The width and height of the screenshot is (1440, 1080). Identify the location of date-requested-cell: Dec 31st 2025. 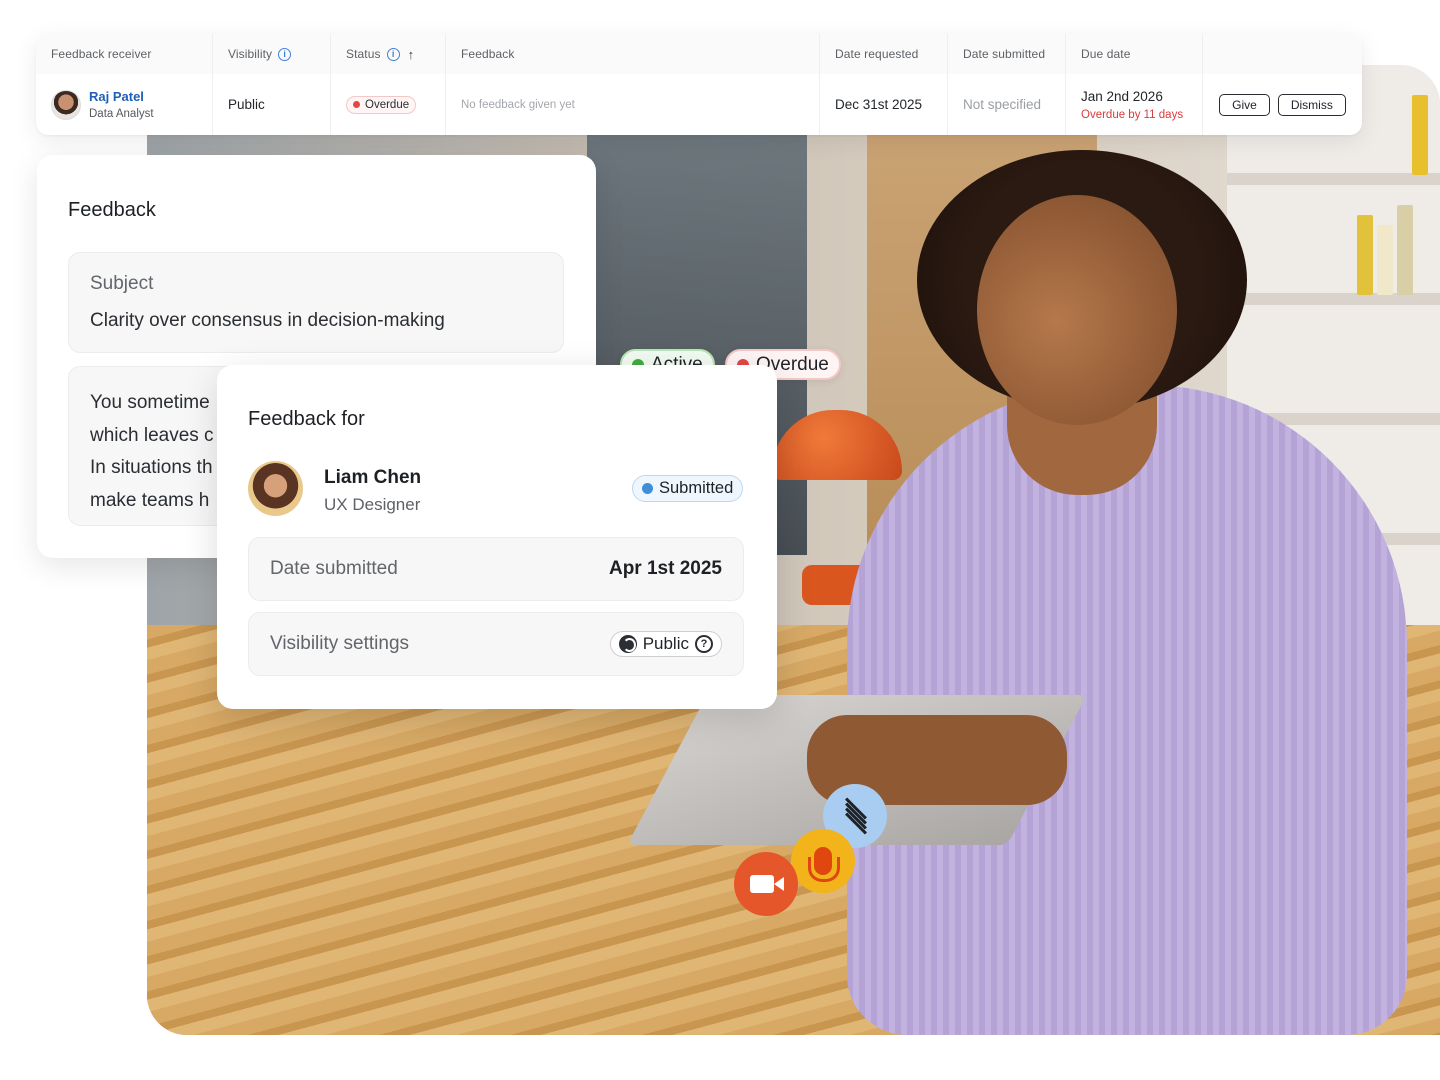
(884, 104).